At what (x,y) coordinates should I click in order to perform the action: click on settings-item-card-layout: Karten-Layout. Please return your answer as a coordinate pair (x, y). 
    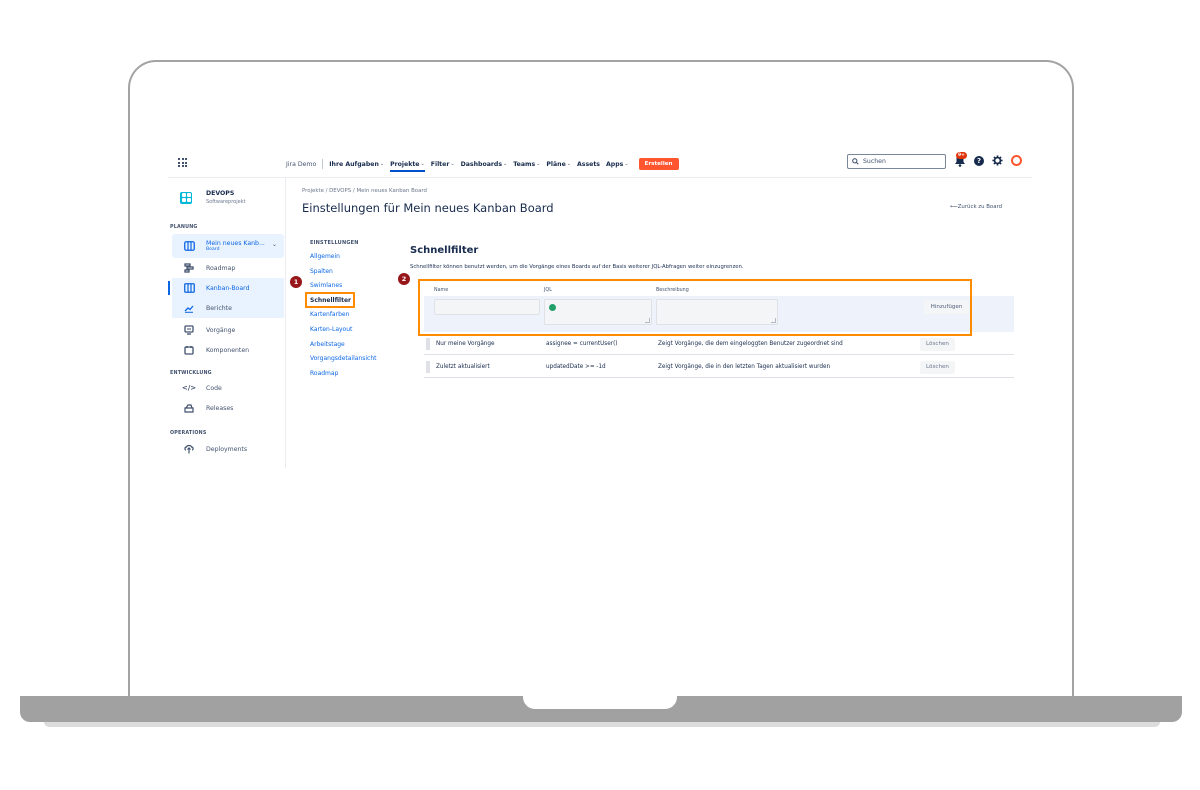
    Looking at the image, I should click on (343, 330).